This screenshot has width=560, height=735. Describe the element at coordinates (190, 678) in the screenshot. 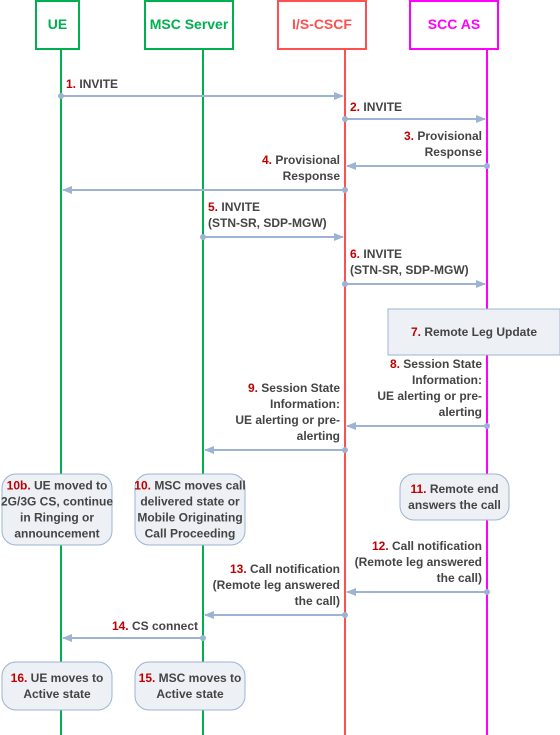

I see `state-box-label: 15. MSC moves to` at that location.